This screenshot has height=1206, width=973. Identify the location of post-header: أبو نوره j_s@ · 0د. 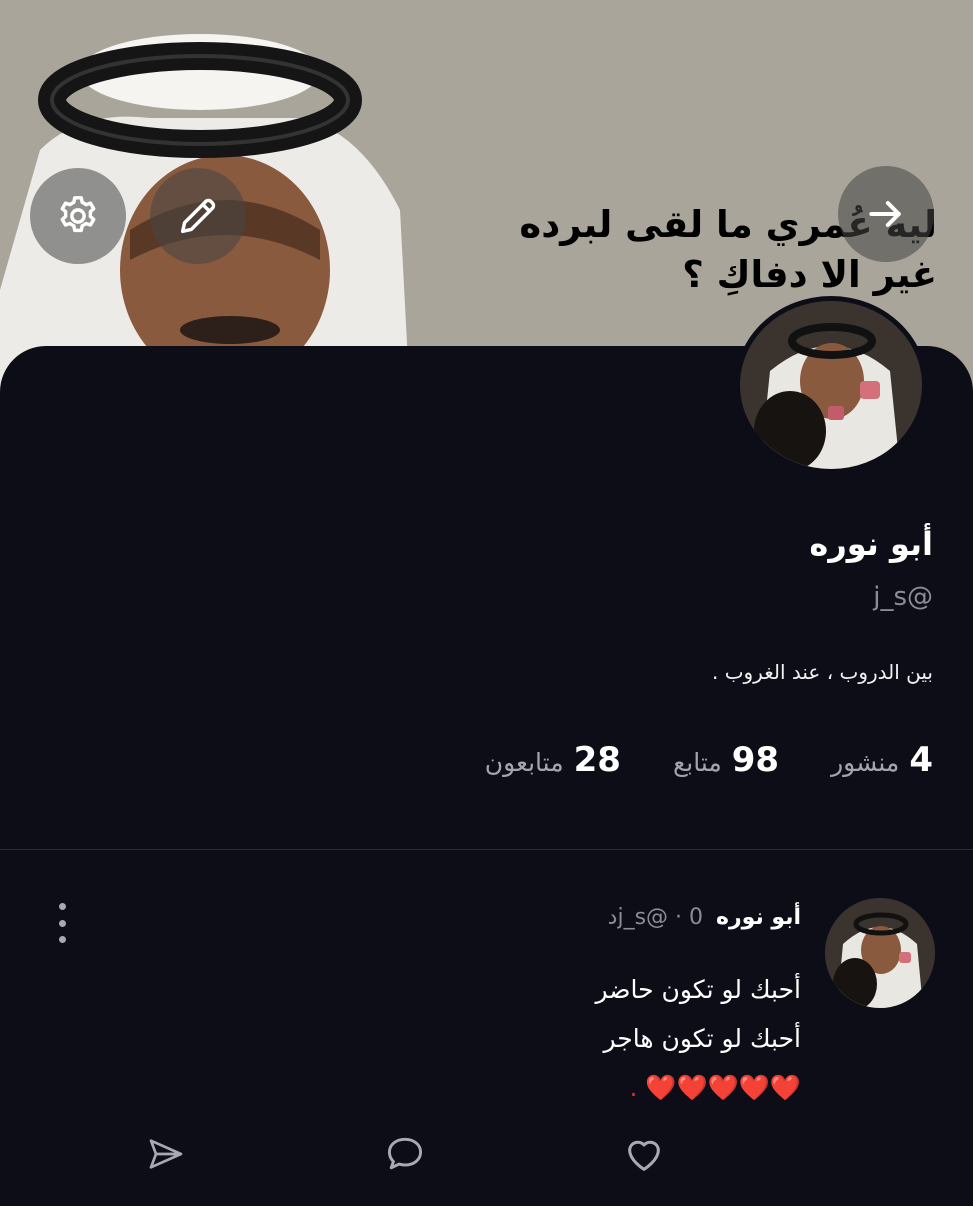
(704, 917).